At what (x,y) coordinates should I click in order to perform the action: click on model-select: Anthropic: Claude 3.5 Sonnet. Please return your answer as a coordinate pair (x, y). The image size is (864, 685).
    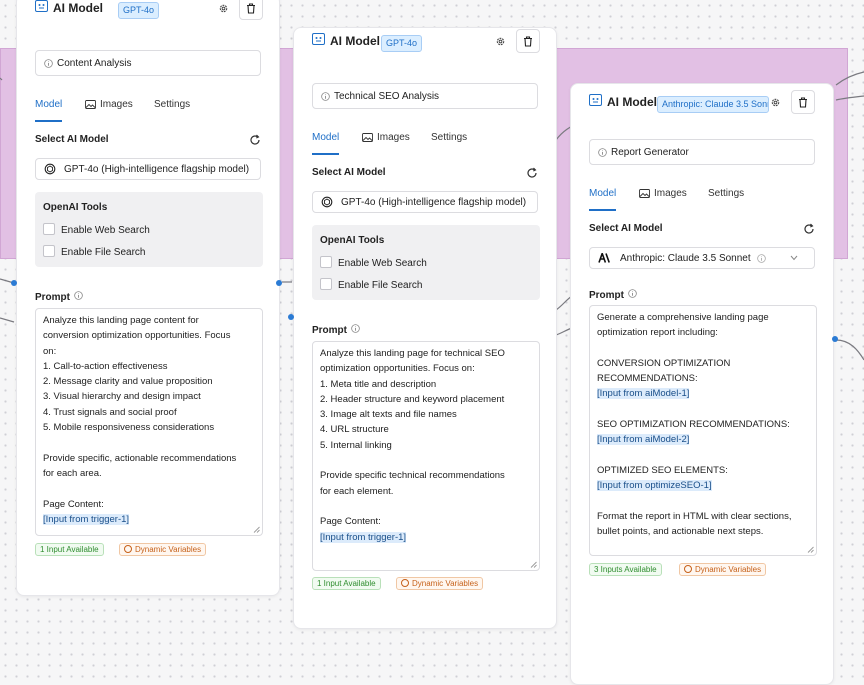
    Looking at the image, I should click on (702, 258).